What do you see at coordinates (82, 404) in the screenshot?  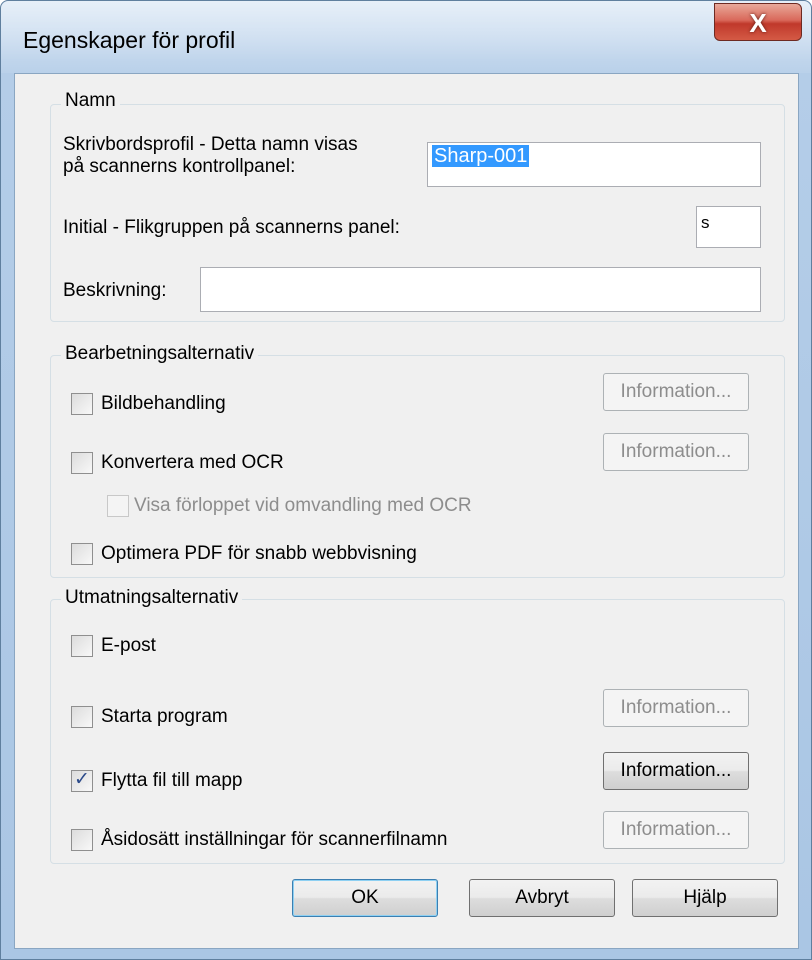 I see `image-processing-checkbox` at bounding box center [82, 404].